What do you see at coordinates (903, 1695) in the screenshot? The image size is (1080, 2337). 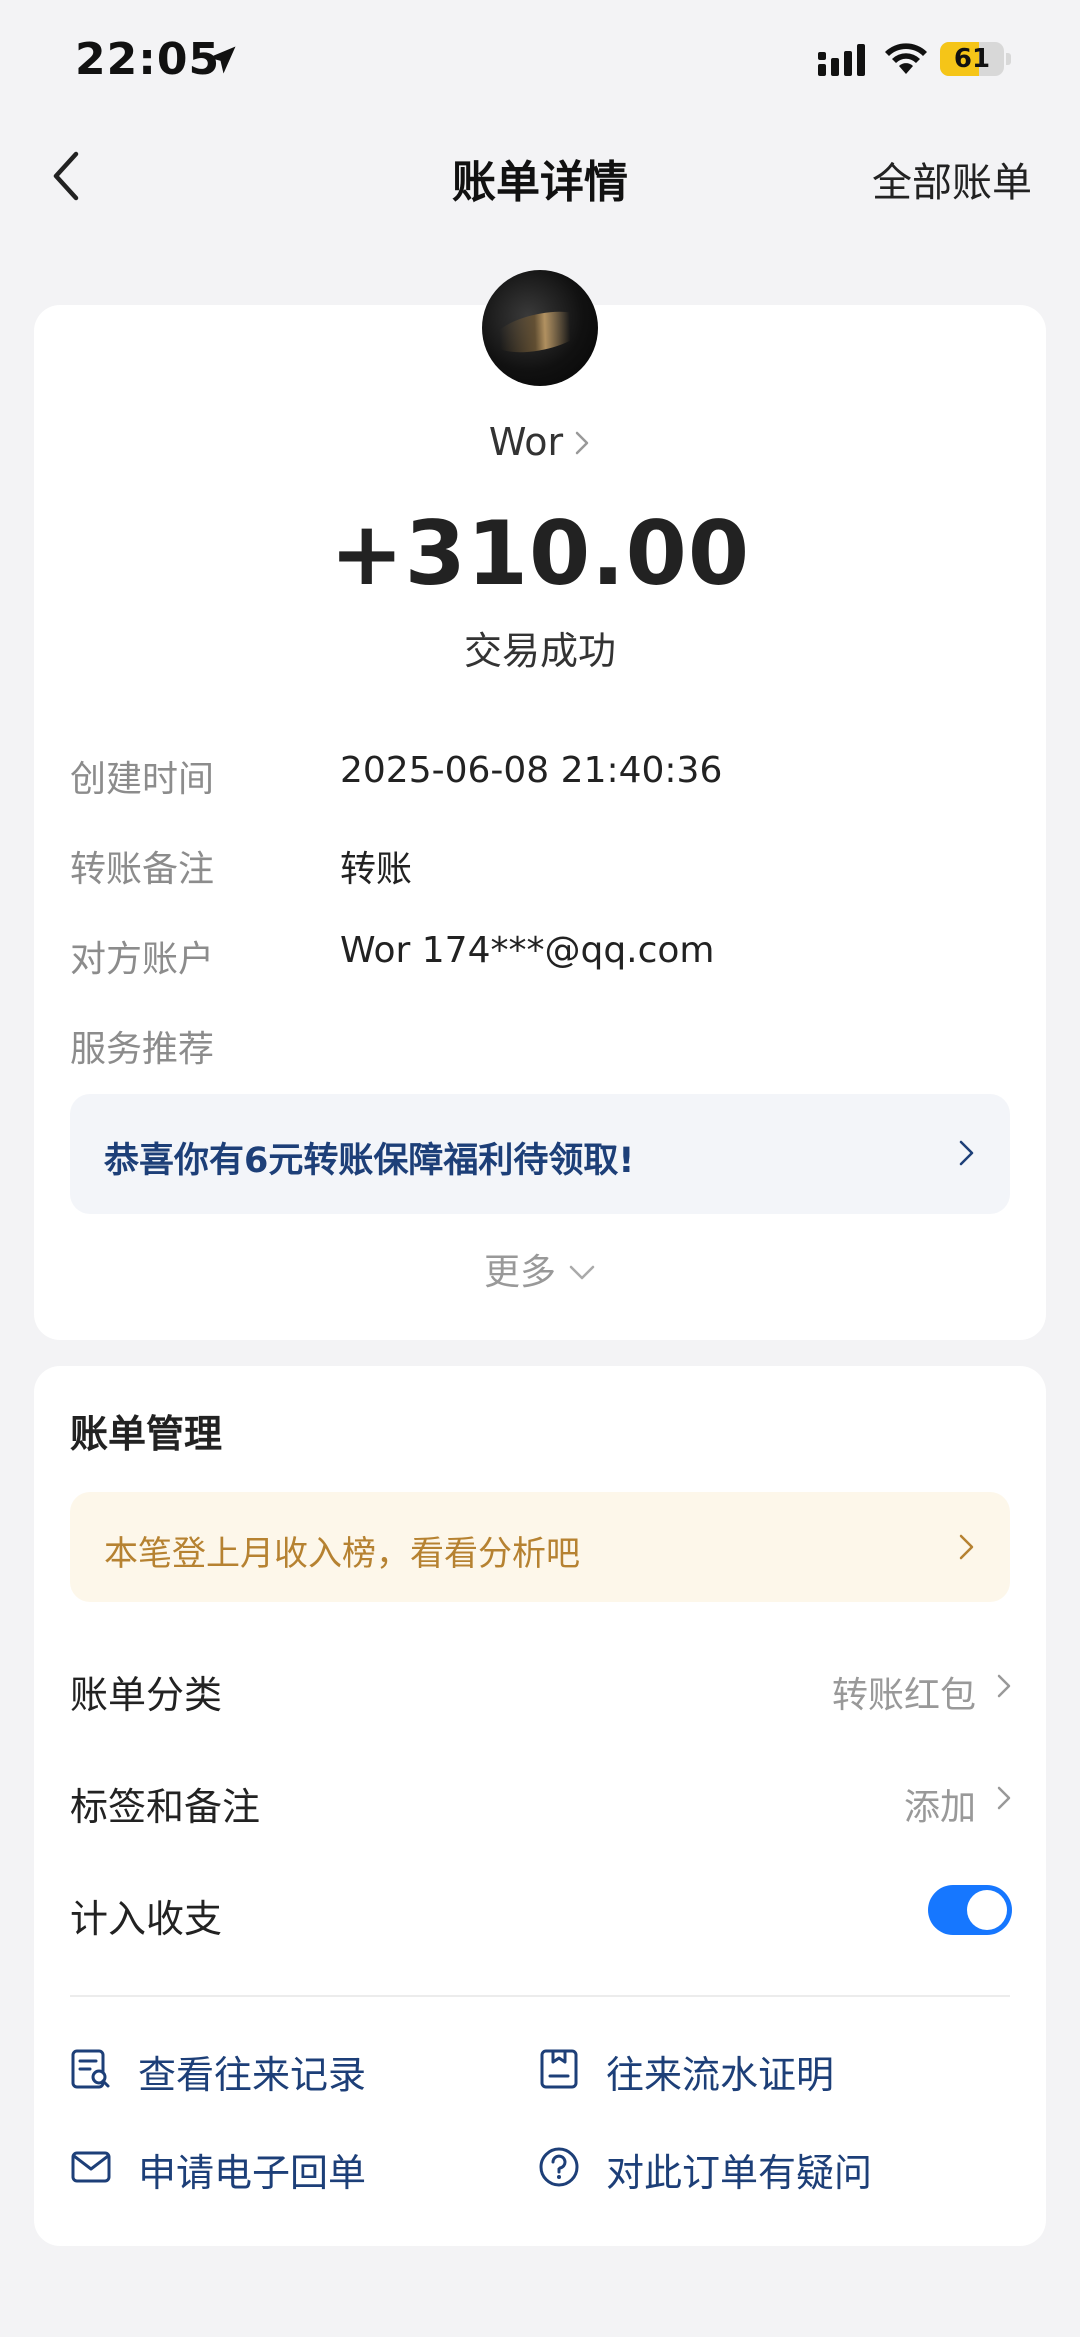 I see `bill-category-value: 转账红包` at bounding box center [903, 1695].